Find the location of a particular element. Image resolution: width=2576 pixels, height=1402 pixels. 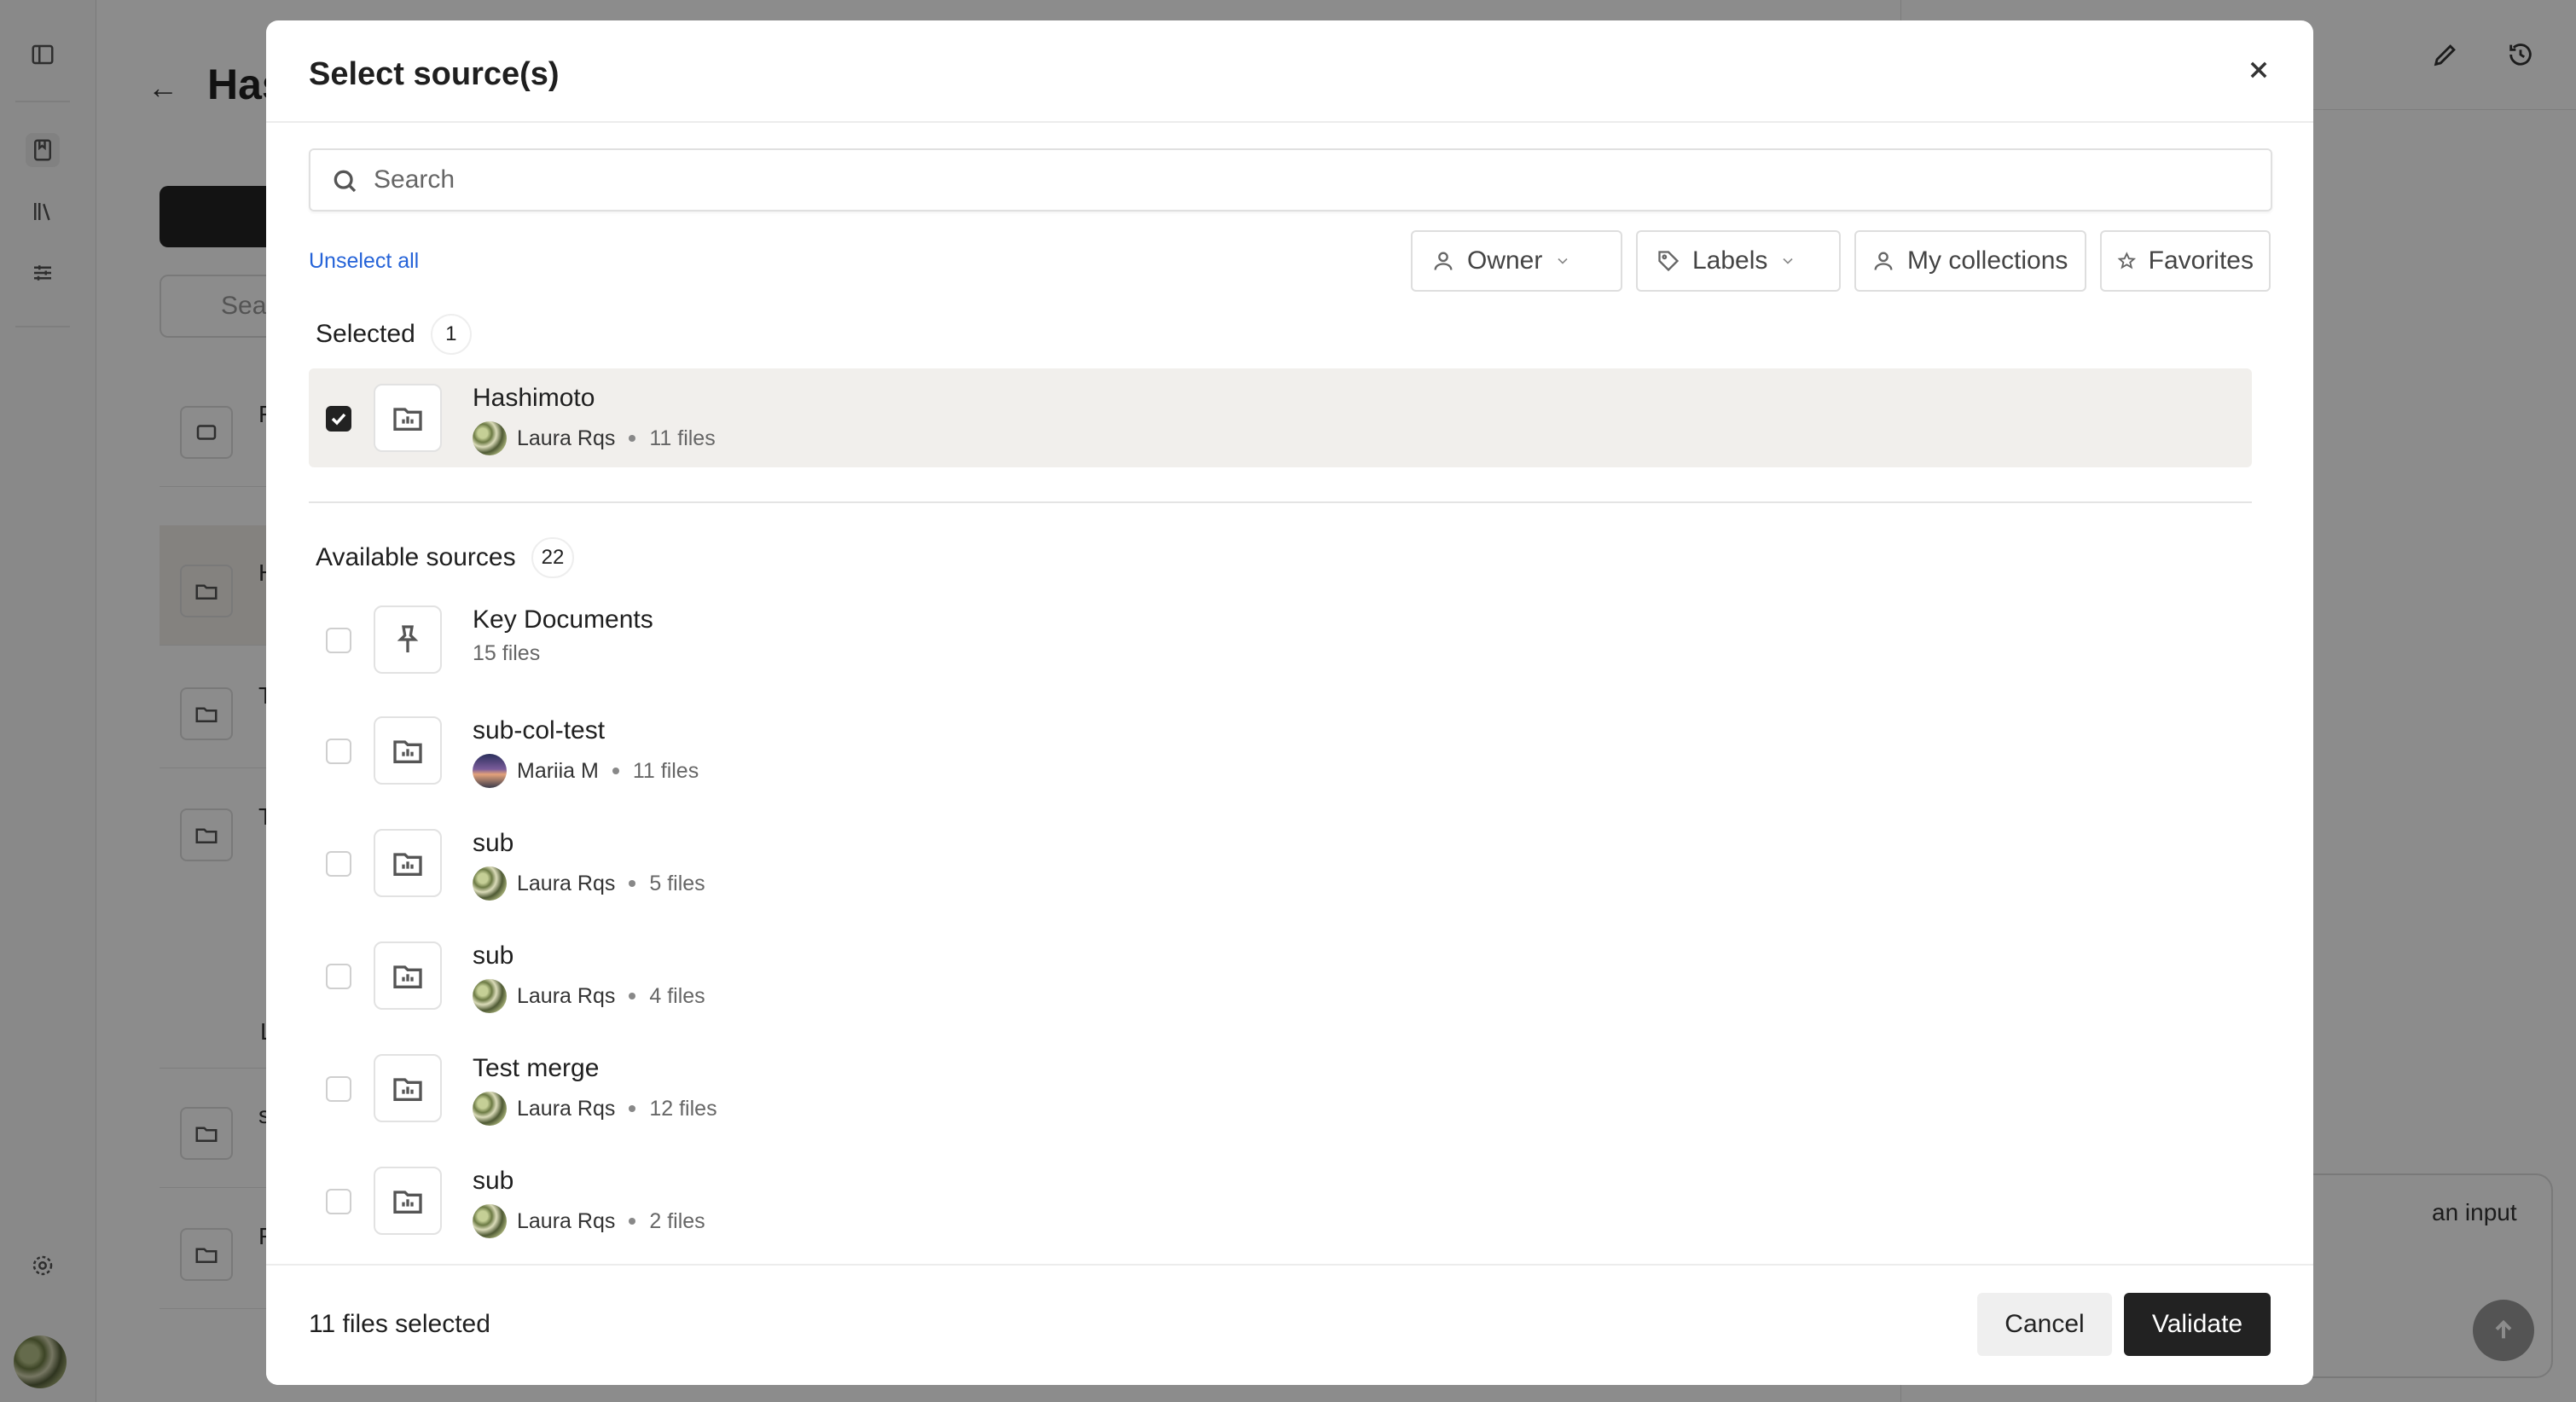

labels-filter-label: Labels is located at coordinates (1730, 260).